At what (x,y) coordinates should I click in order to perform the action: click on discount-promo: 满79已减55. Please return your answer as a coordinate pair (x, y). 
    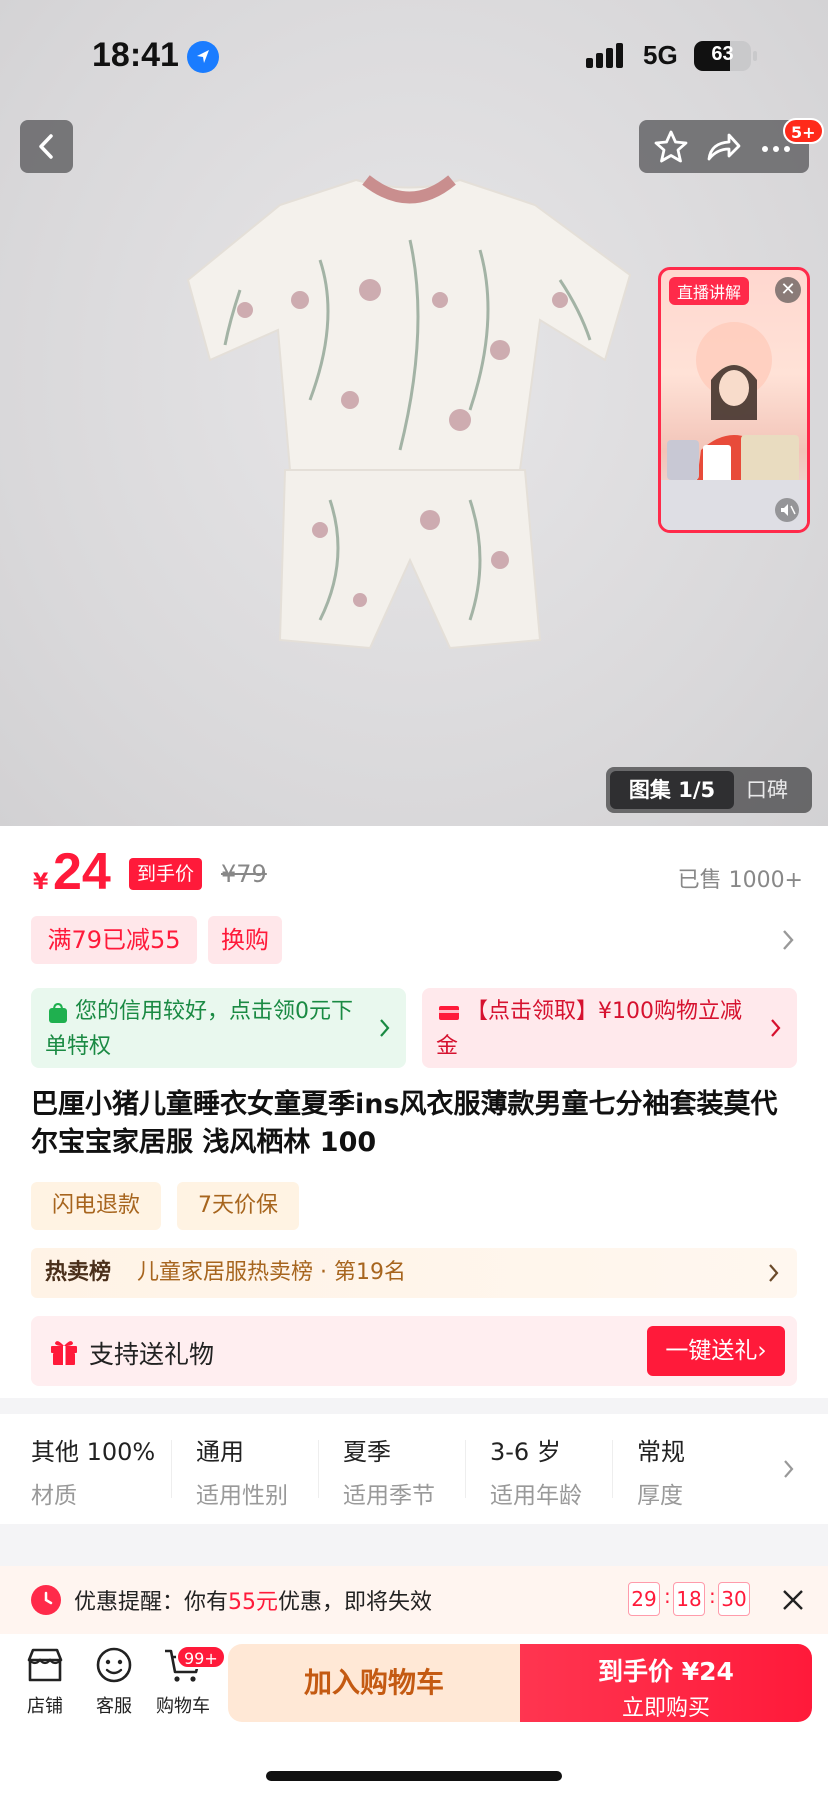
    Looking at the image, I should click on (114, 940).